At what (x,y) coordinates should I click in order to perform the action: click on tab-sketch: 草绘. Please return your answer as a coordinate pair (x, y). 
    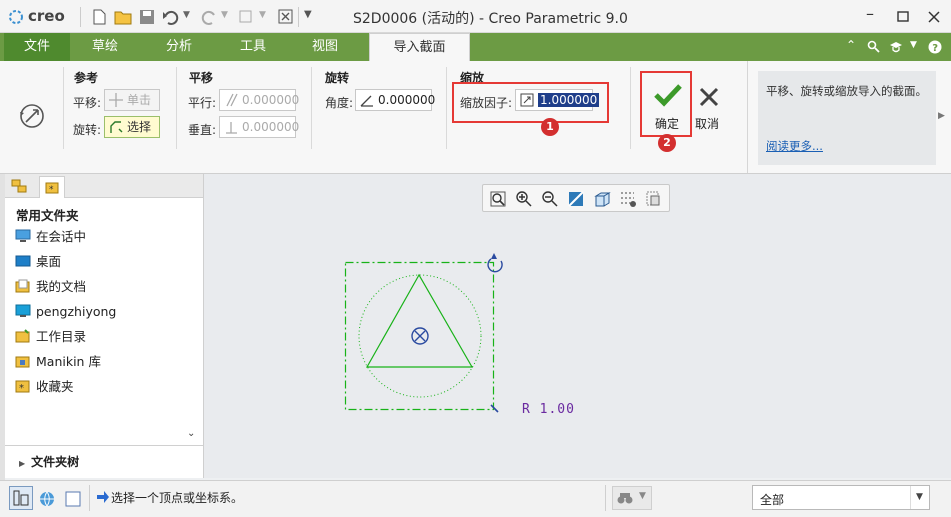
    Looking at the image, I should click on (105, 47).